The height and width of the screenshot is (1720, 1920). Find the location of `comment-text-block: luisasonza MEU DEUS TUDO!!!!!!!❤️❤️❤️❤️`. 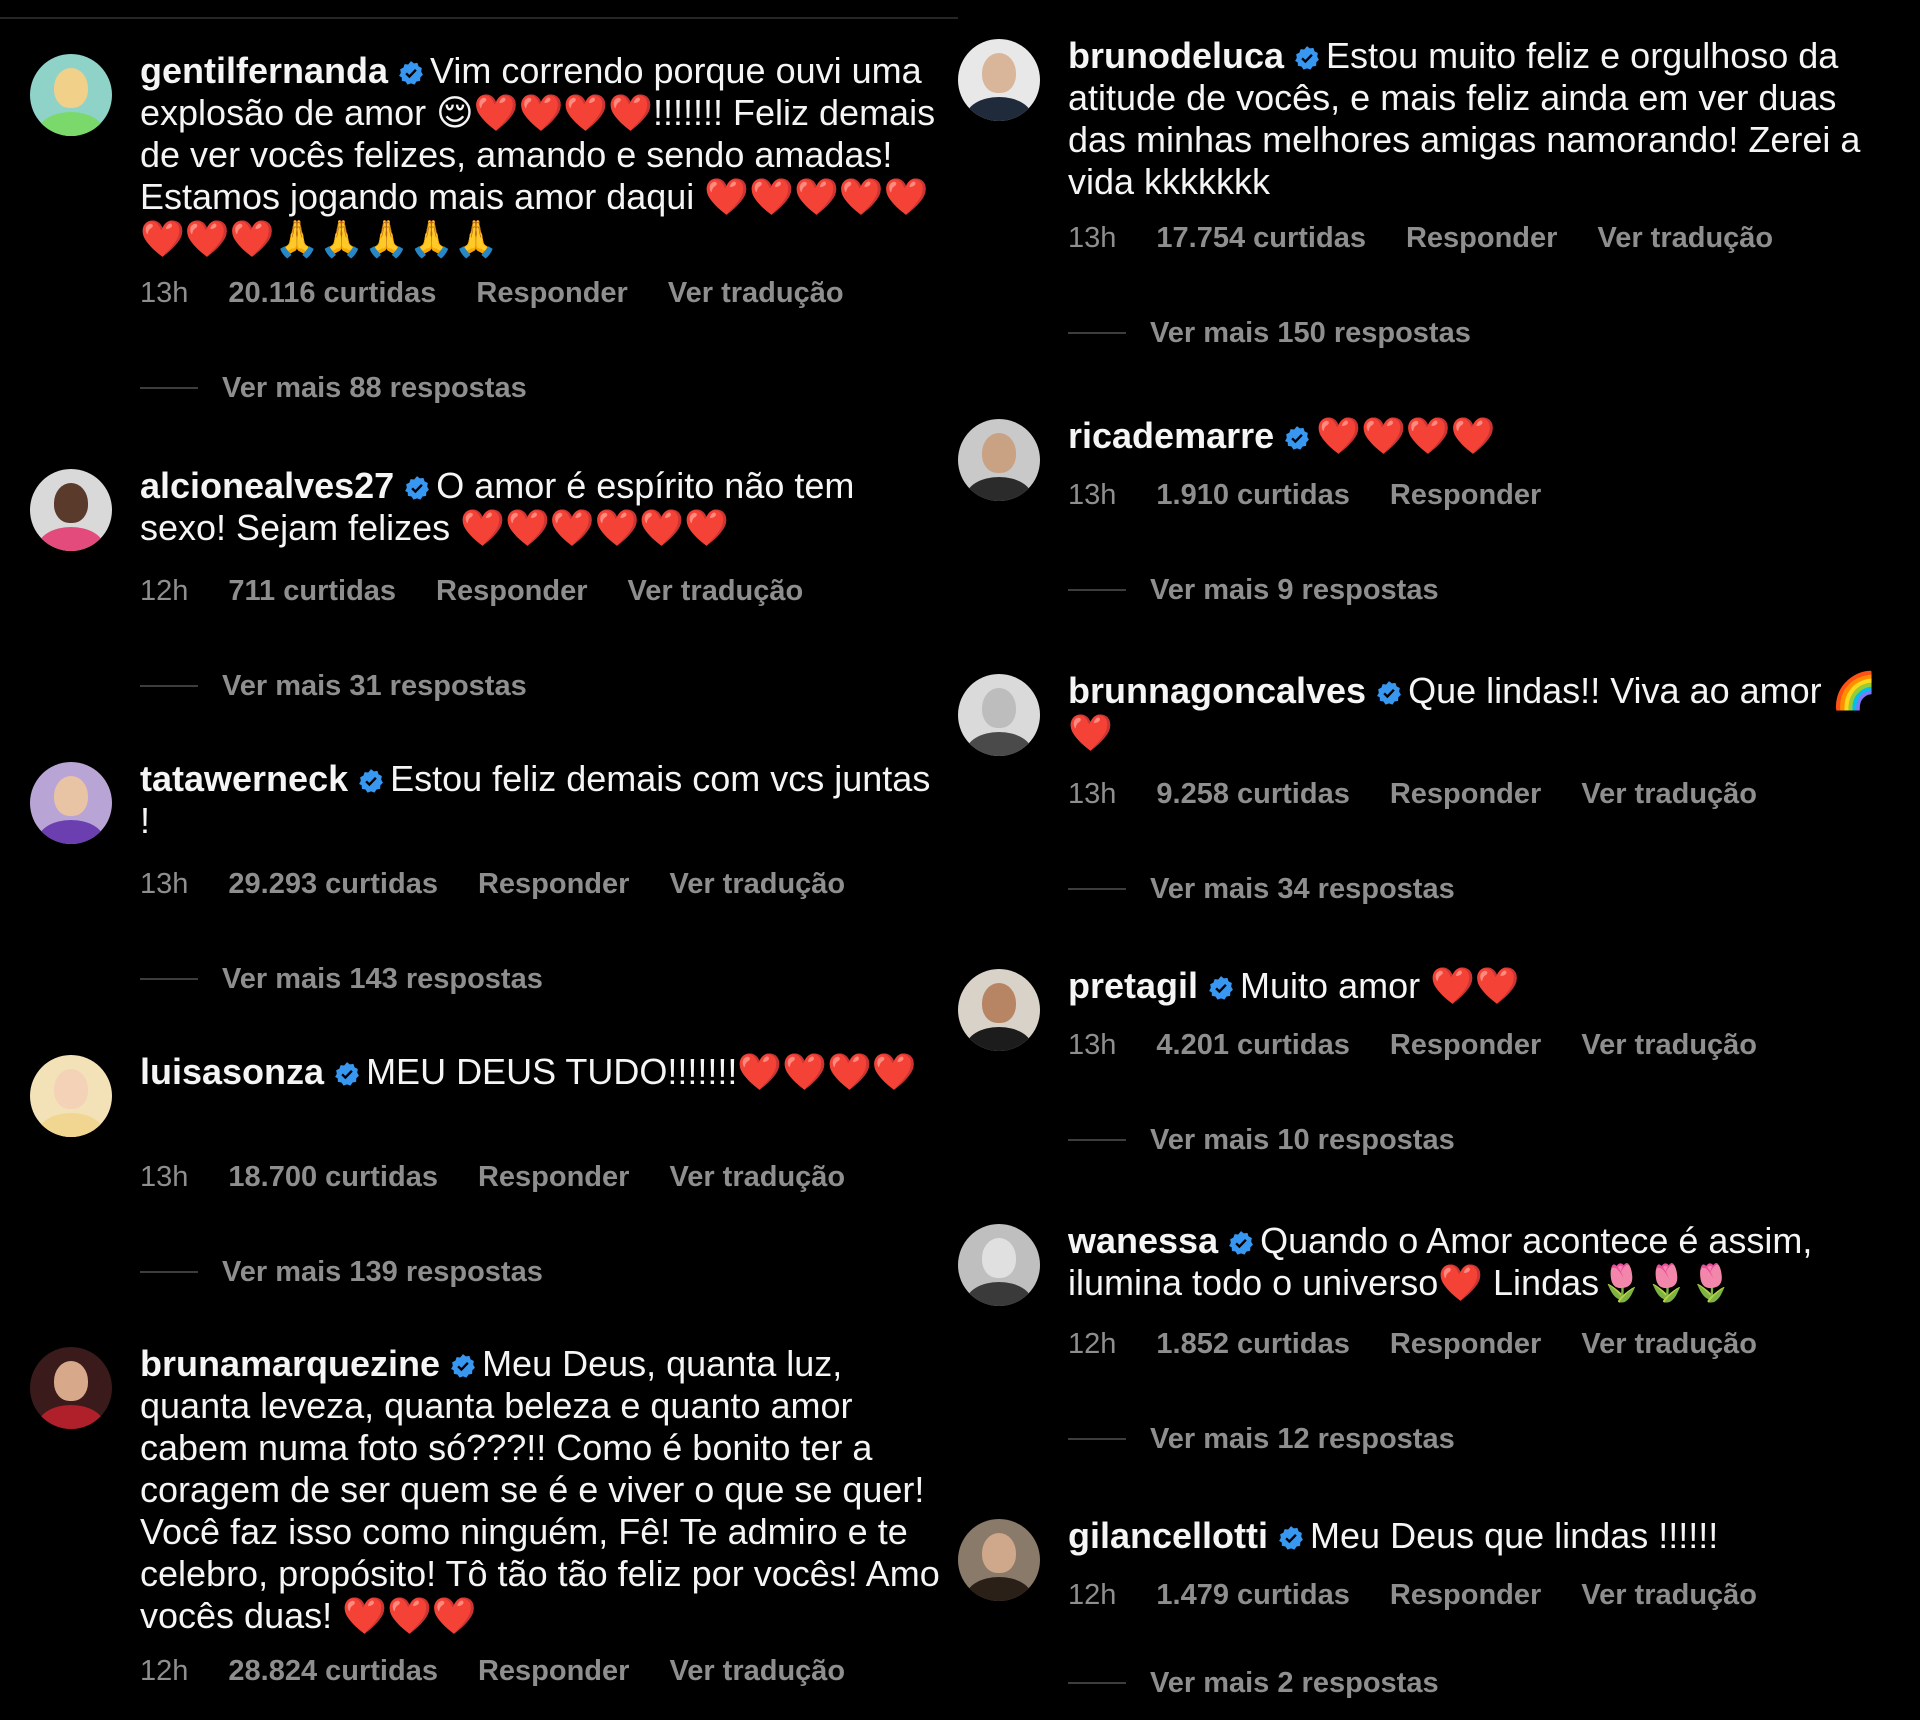

comment-text-block: luisasonza MEU DEUS TUDO!!!!!!!❤️❤️❤️❤️ is located at coordinates (540, 1072).